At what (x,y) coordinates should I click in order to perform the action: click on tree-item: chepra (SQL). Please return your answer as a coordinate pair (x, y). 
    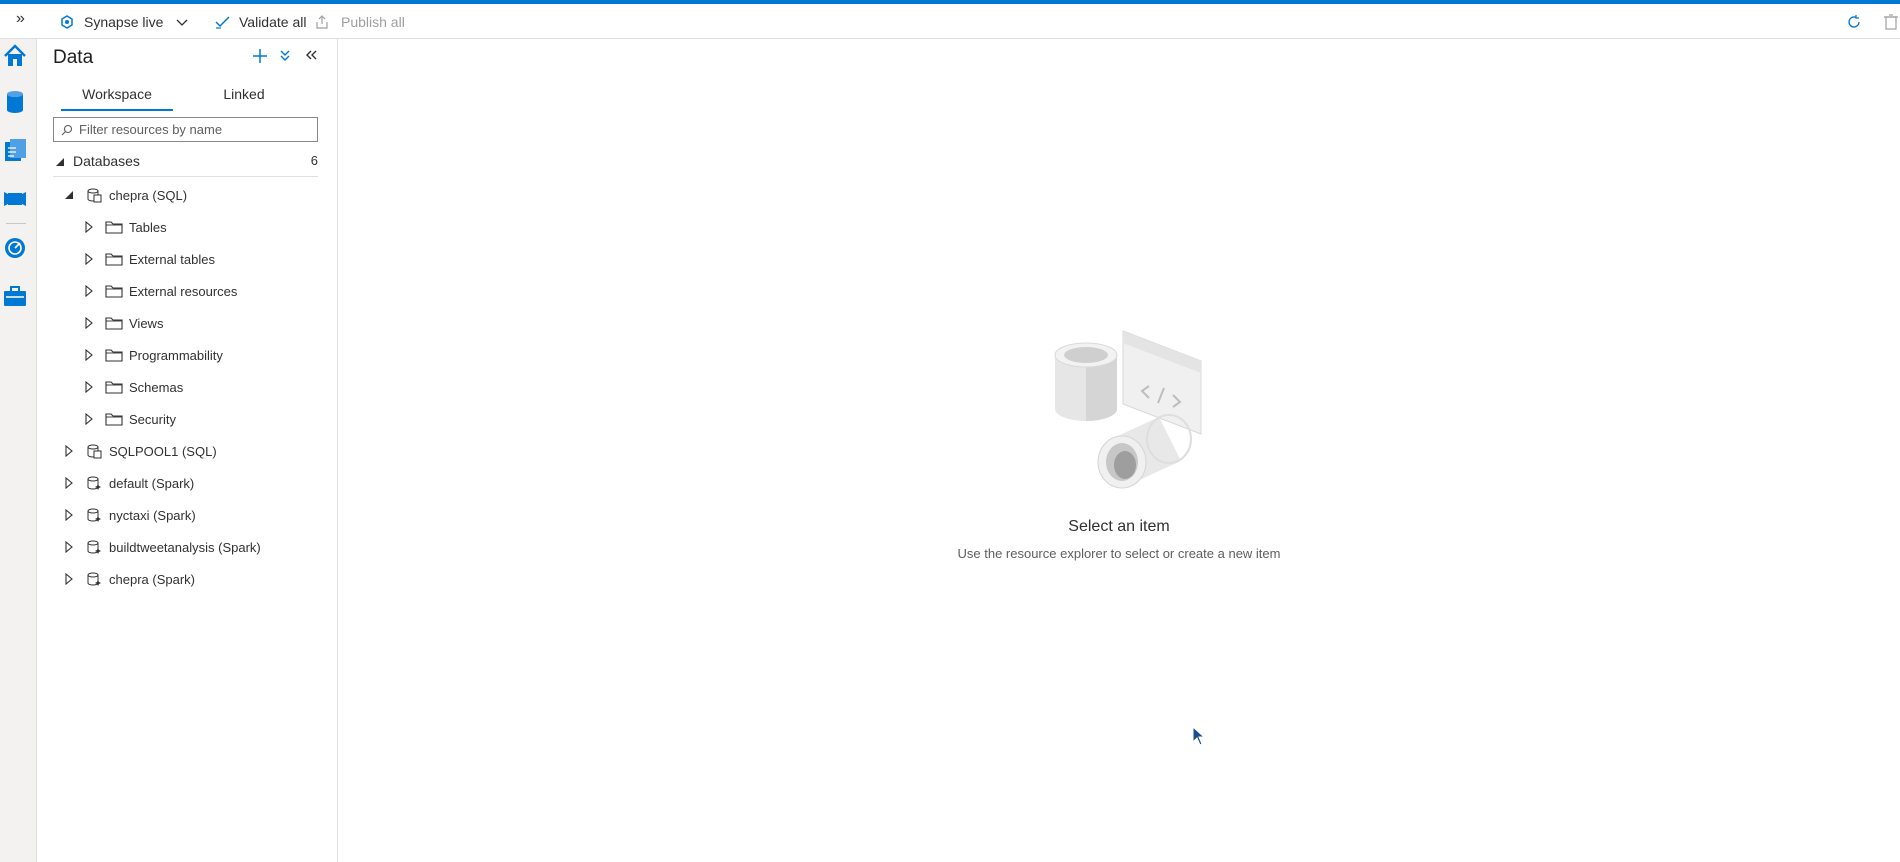
    Looking at the image, I should click on (187, 195).